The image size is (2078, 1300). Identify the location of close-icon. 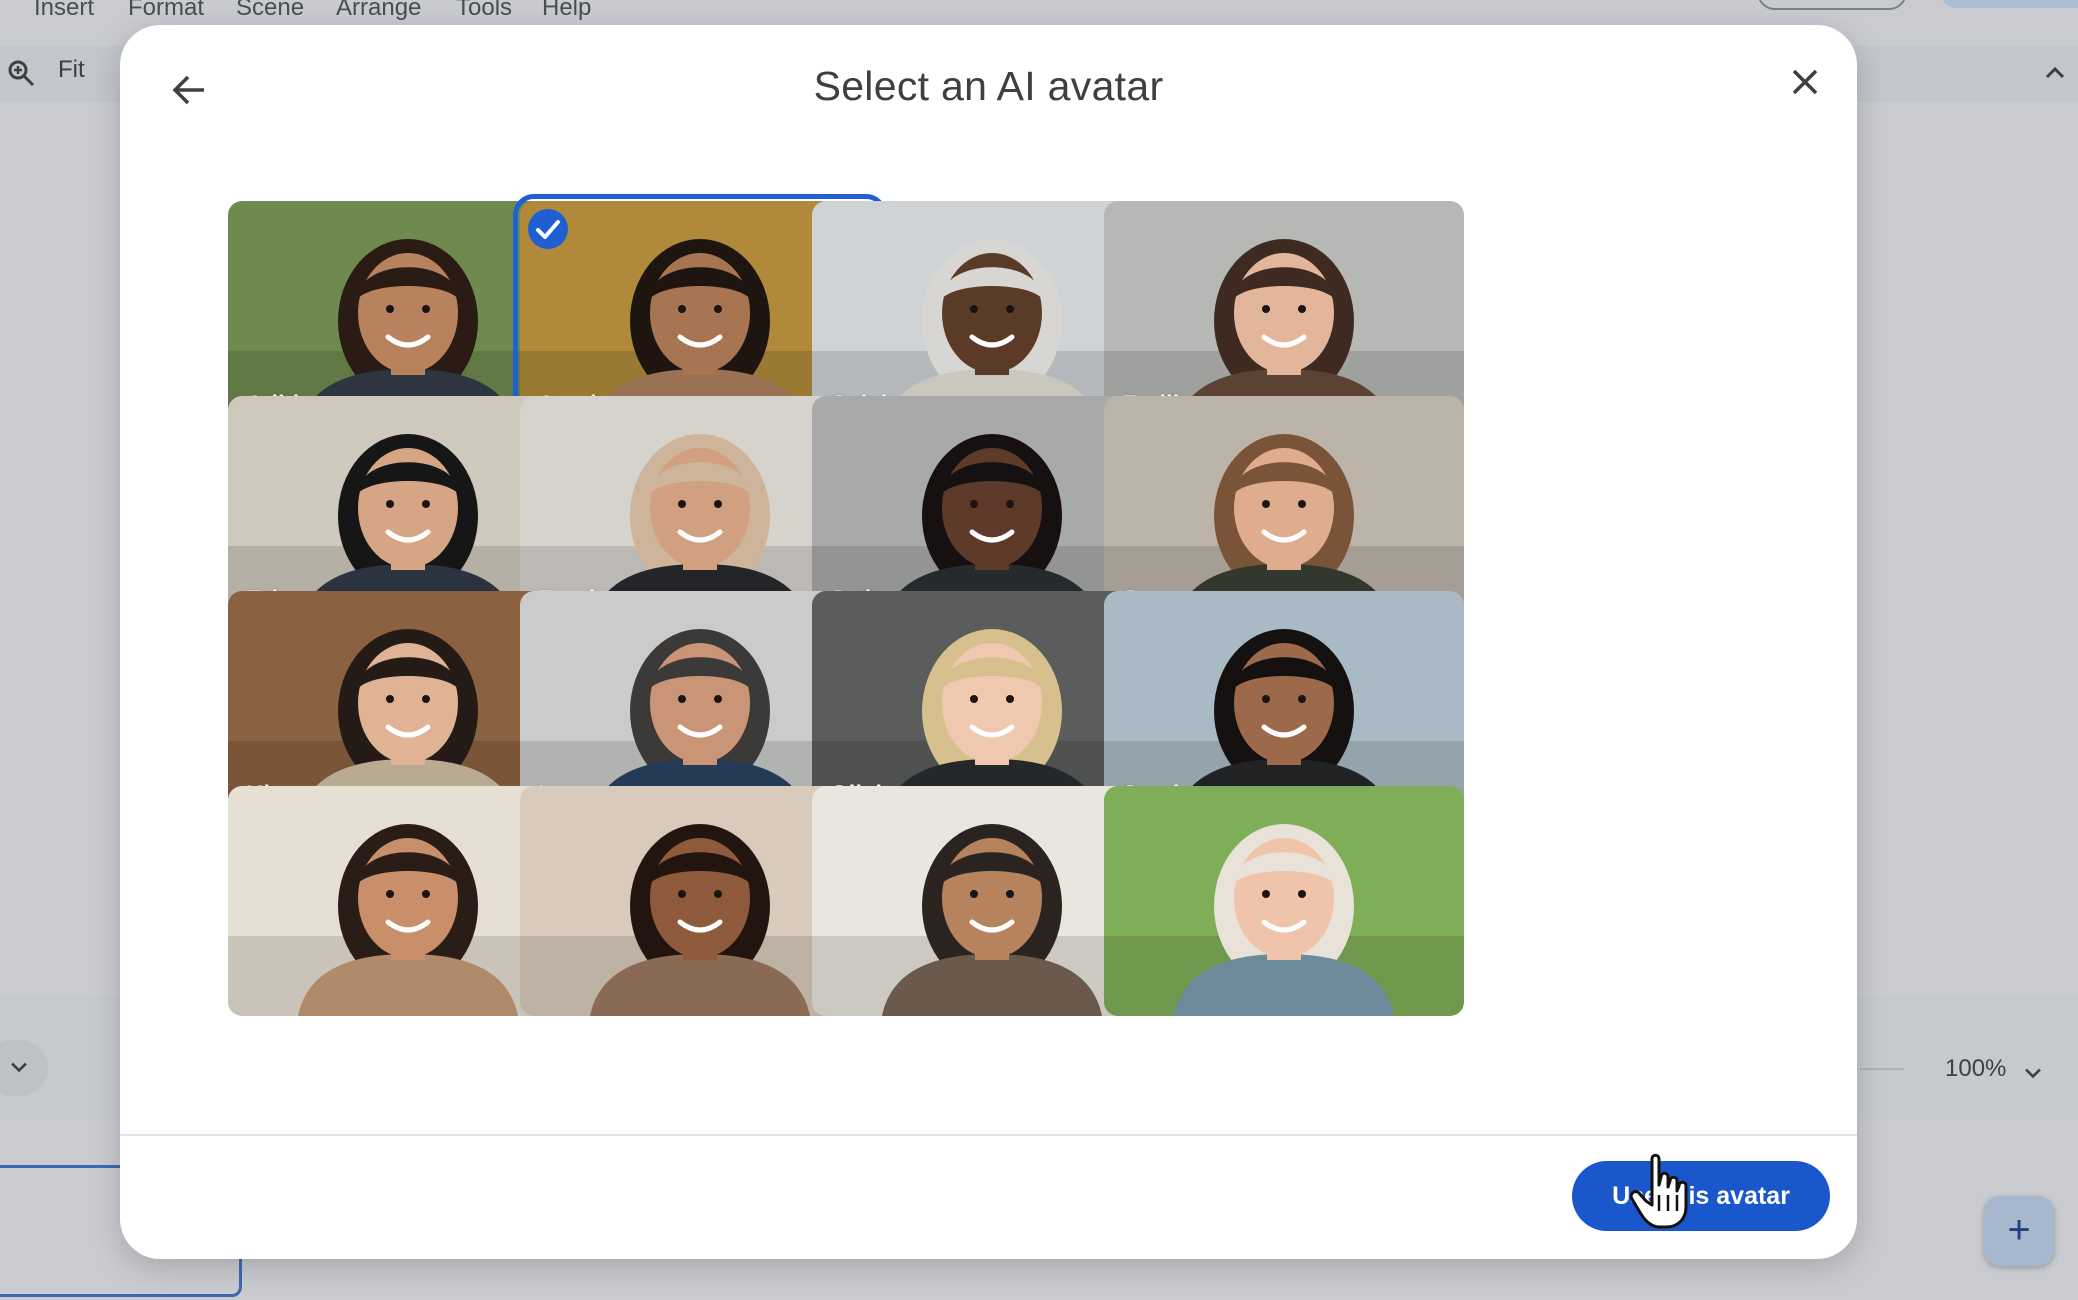
(1805, 82).